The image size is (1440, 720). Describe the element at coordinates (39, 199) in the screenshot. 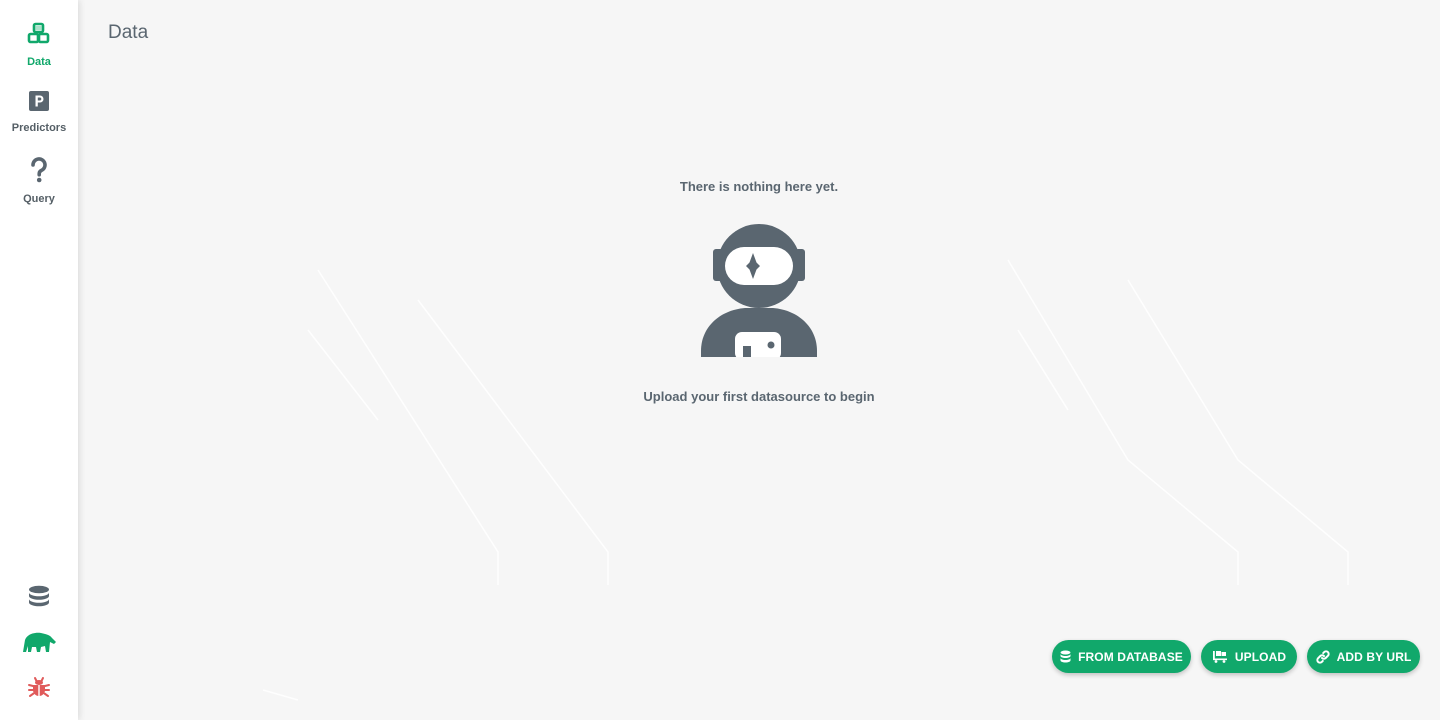

I see `sidebar-item-label: Query` at that location.